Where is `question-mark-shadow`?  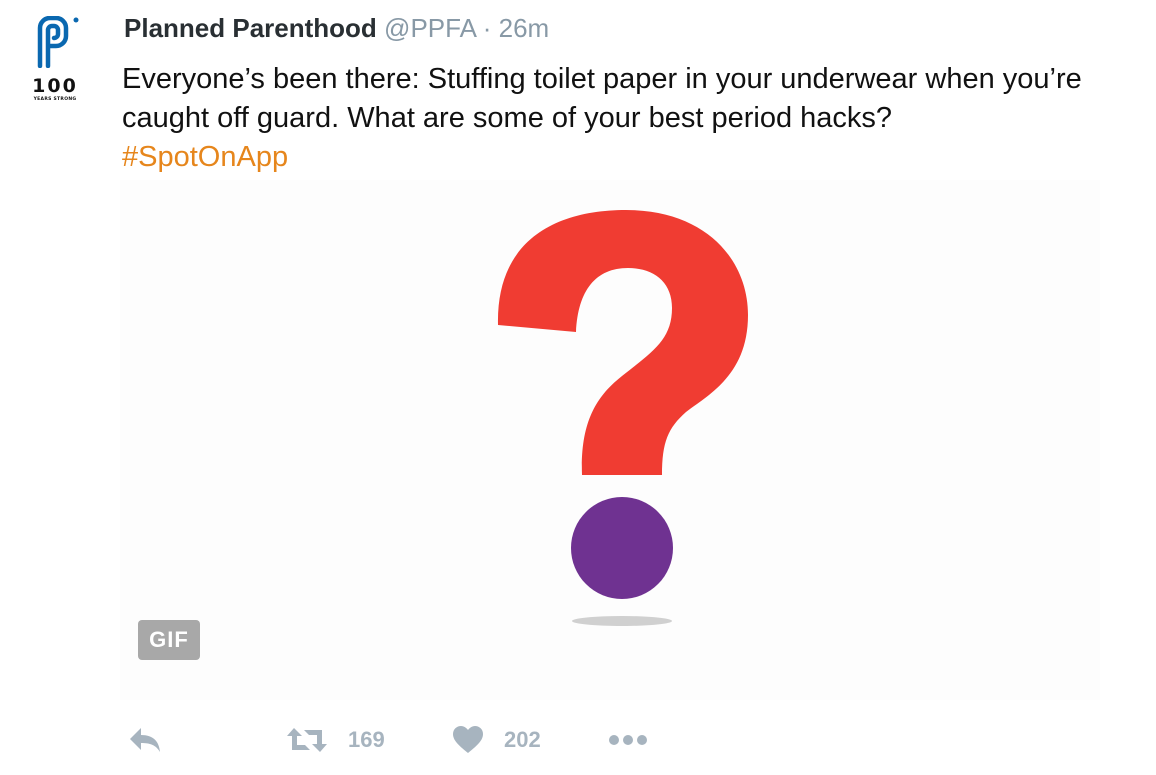 question-mark-shadow is located at coordinates (622, 621).